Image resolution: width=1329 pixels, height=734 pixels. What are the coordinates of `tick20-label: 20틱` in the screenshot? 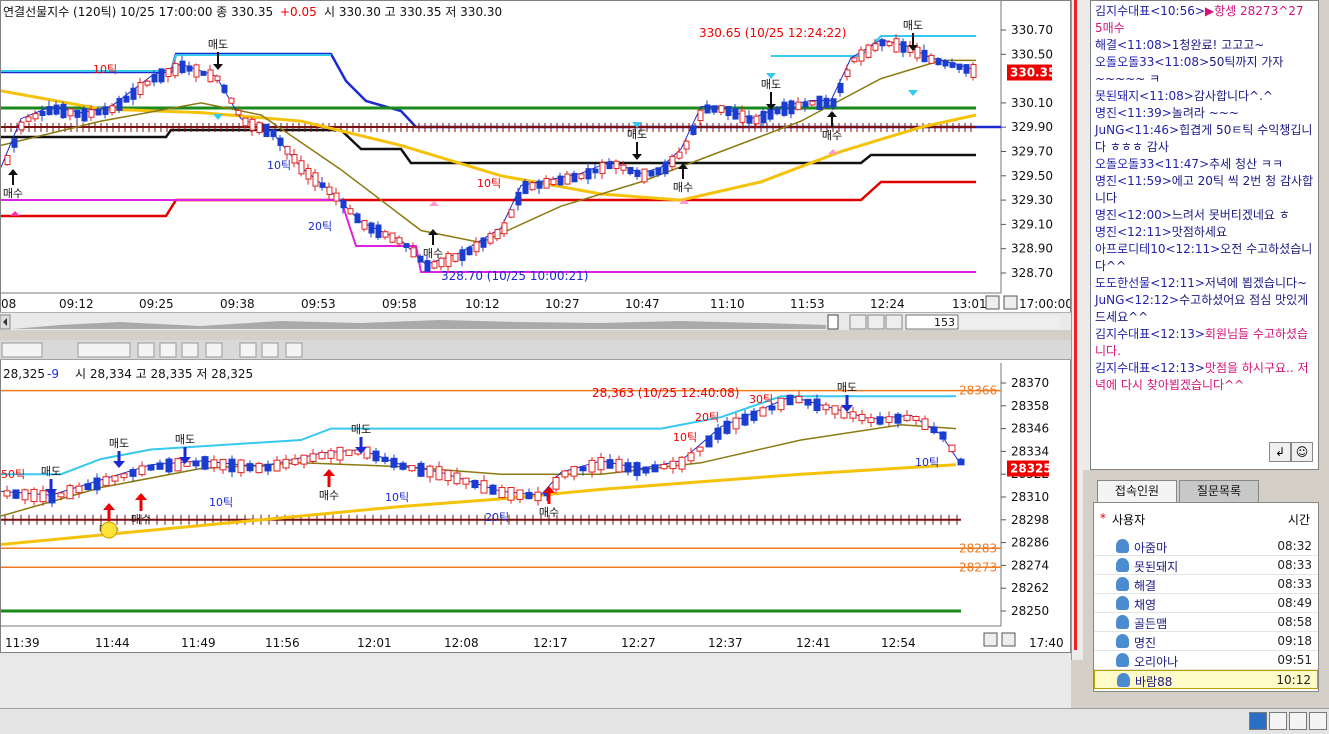 It's located at (497, 517).